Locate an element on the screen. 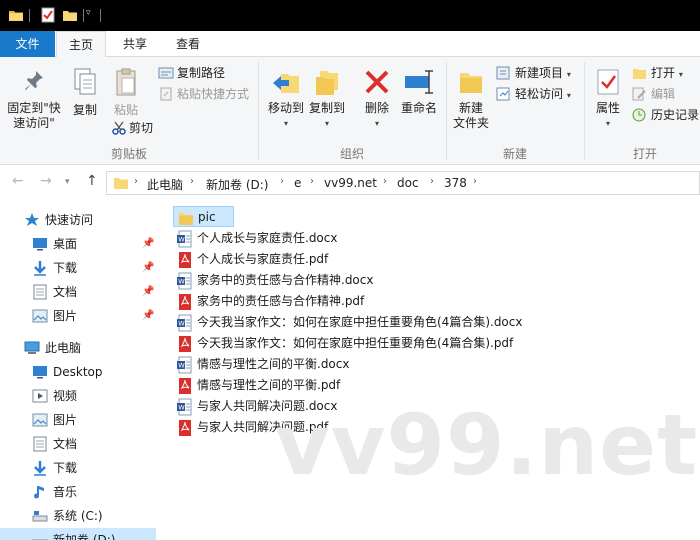 This screenshot has width=700, height=540. history-icon is located at coordinates (639, 115).